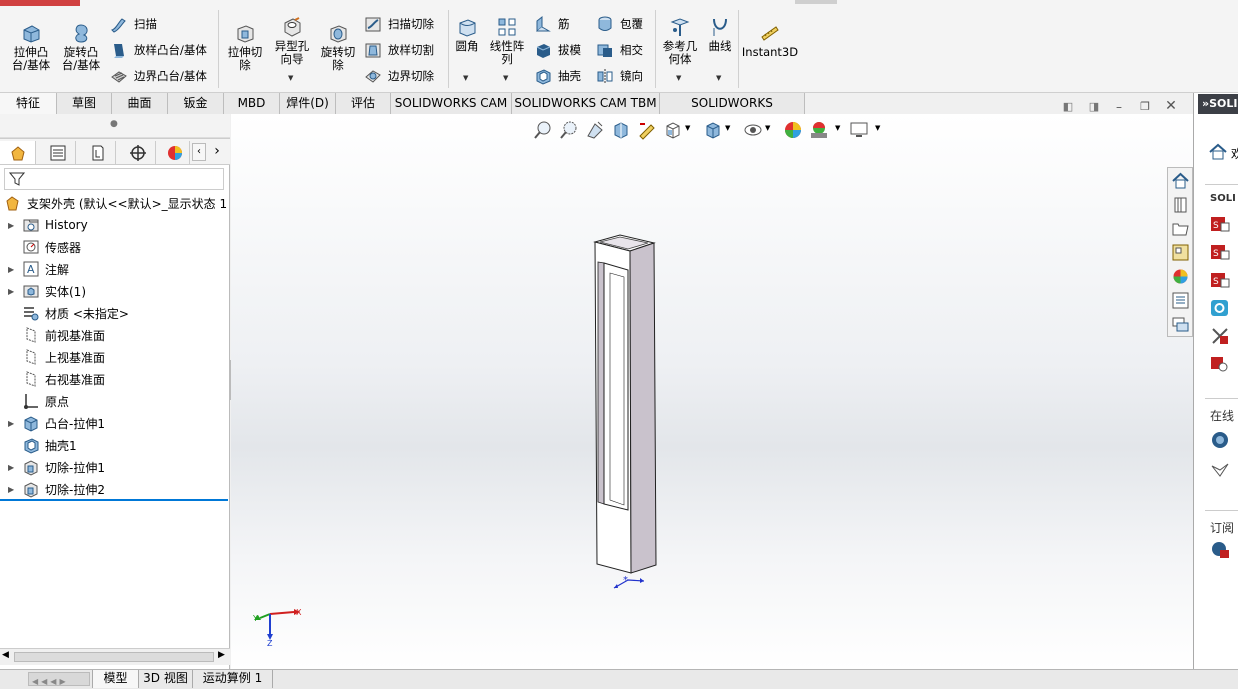  Describe the element at coordinates (586, 103) in the screenshot. I see `tab-solidworks-cam-tbm: SOLIDWORKS CAM TBM` at that location.